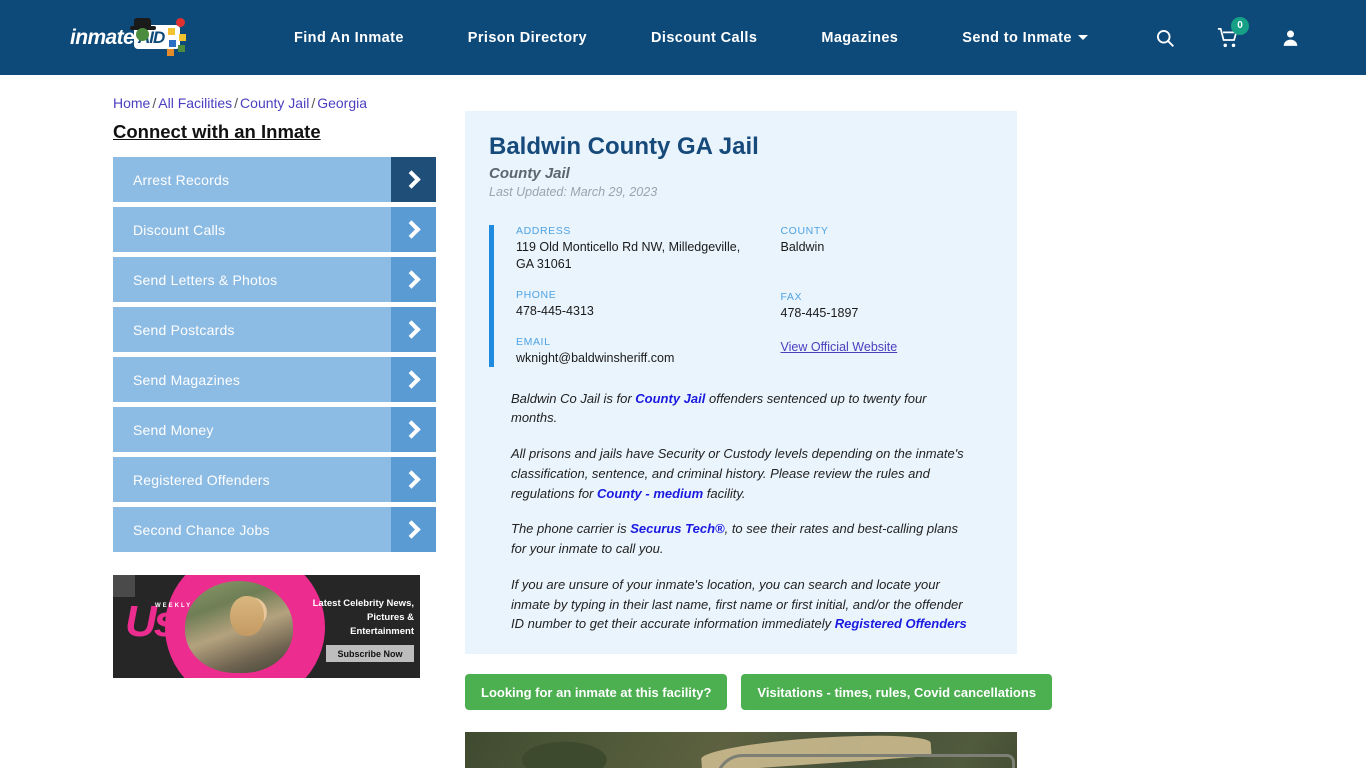 This screenshot has width=1366, height=768. What do you see at coordinates (1082, 38) in the screenshot?
I see `chevron-down-icon` at bounding box center [1082, 38].